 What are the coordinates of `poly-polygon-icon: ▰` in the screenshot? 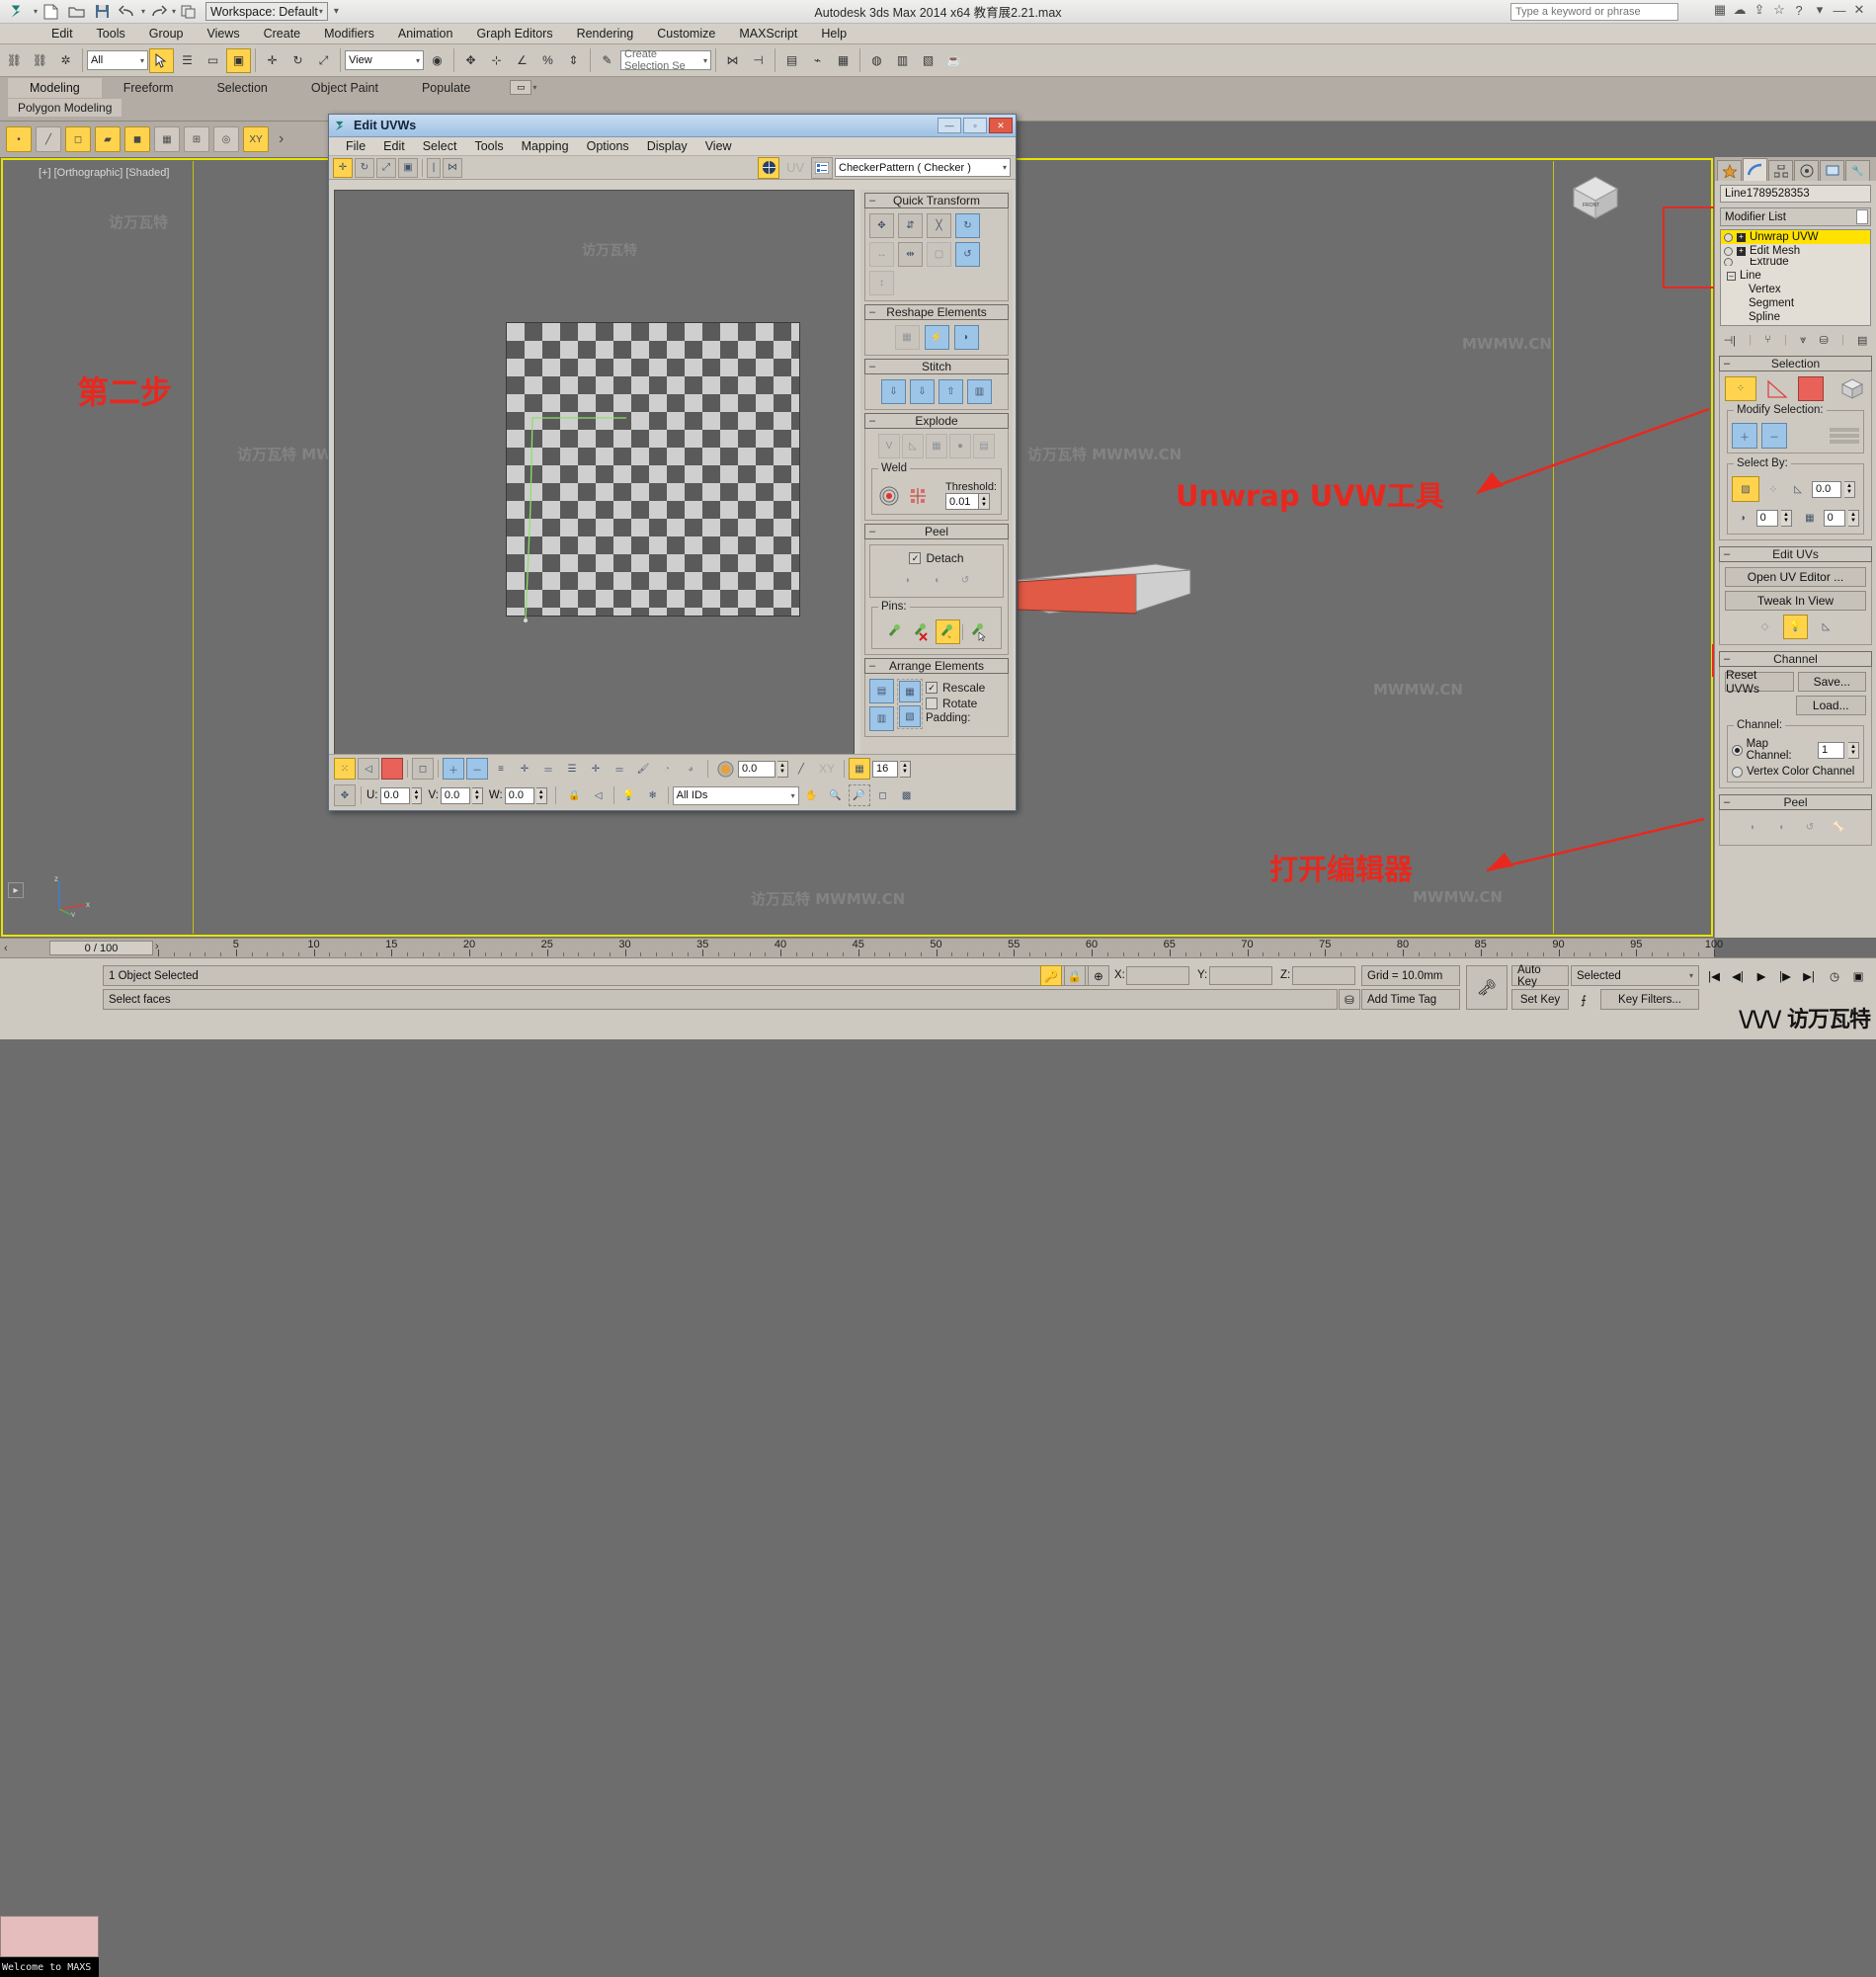 It's located at (108, 139).